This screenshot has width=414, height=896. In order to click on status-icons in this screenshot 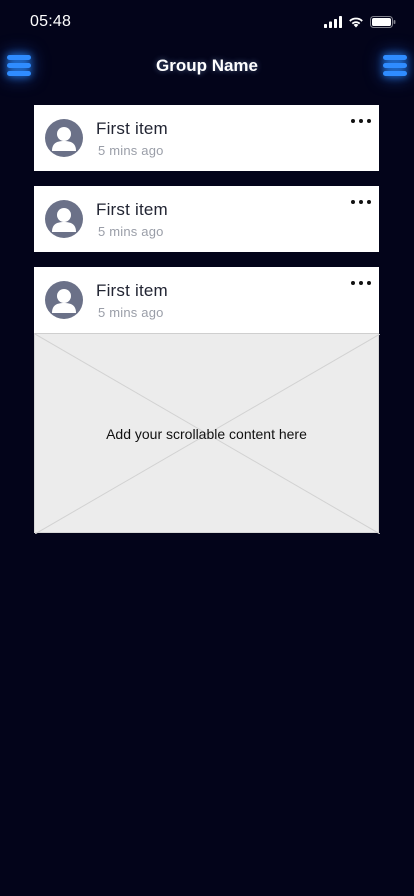, I will do `click(360, 22)`.